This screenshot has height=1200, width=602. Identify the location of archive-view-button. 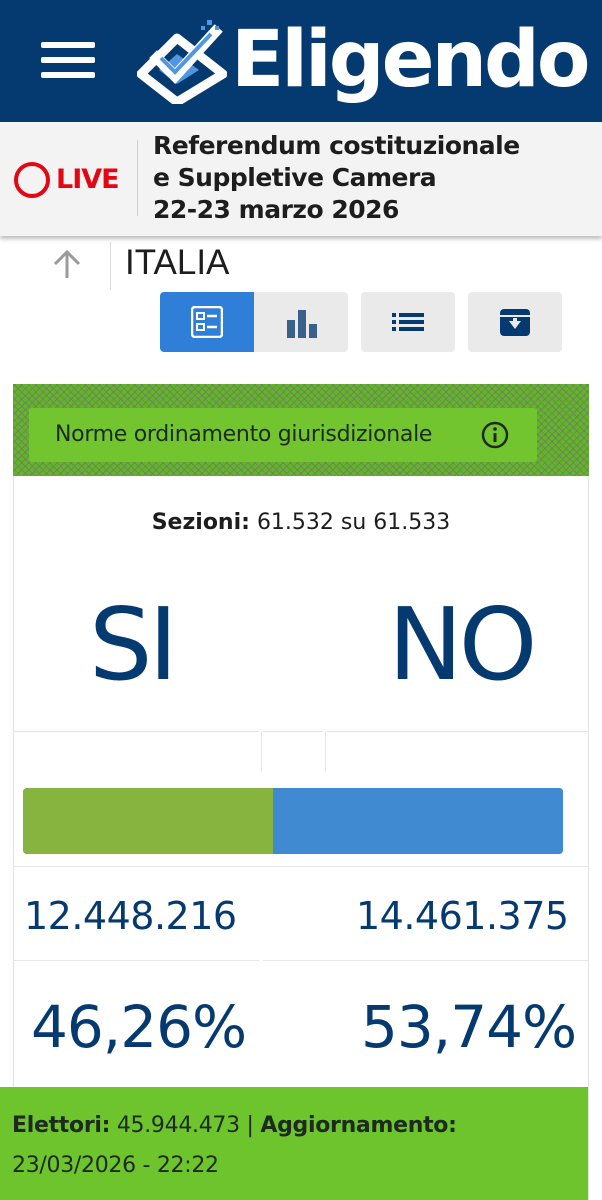
(515, 322).